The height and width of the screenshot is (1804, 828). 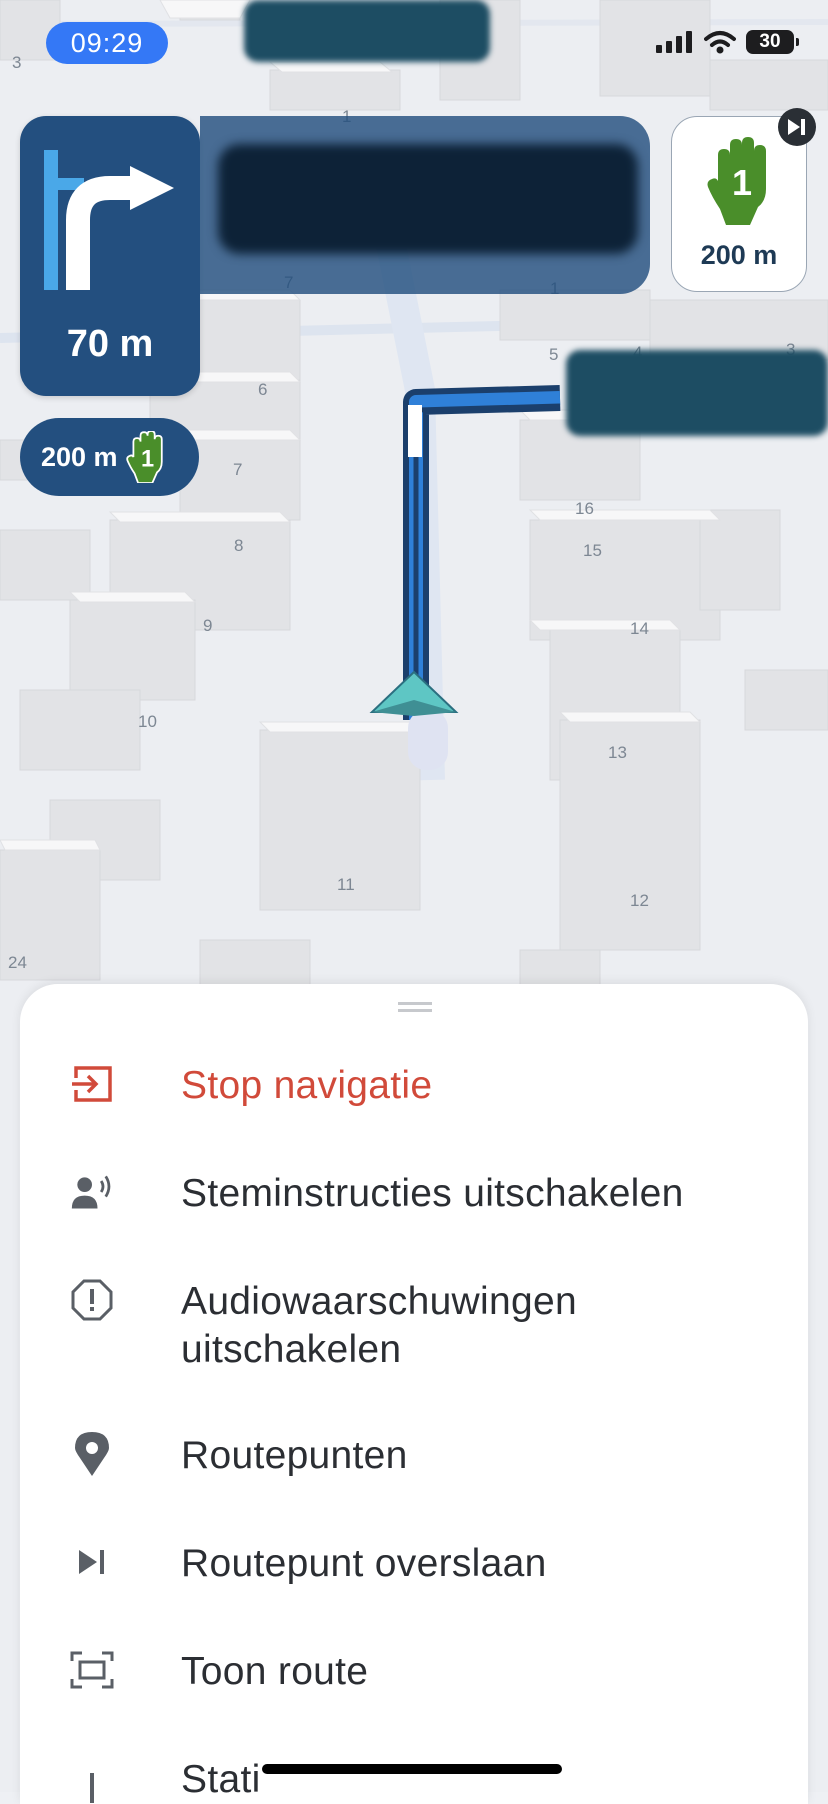 I want to click on sheet-grabber, so click(x=415, y=1007).